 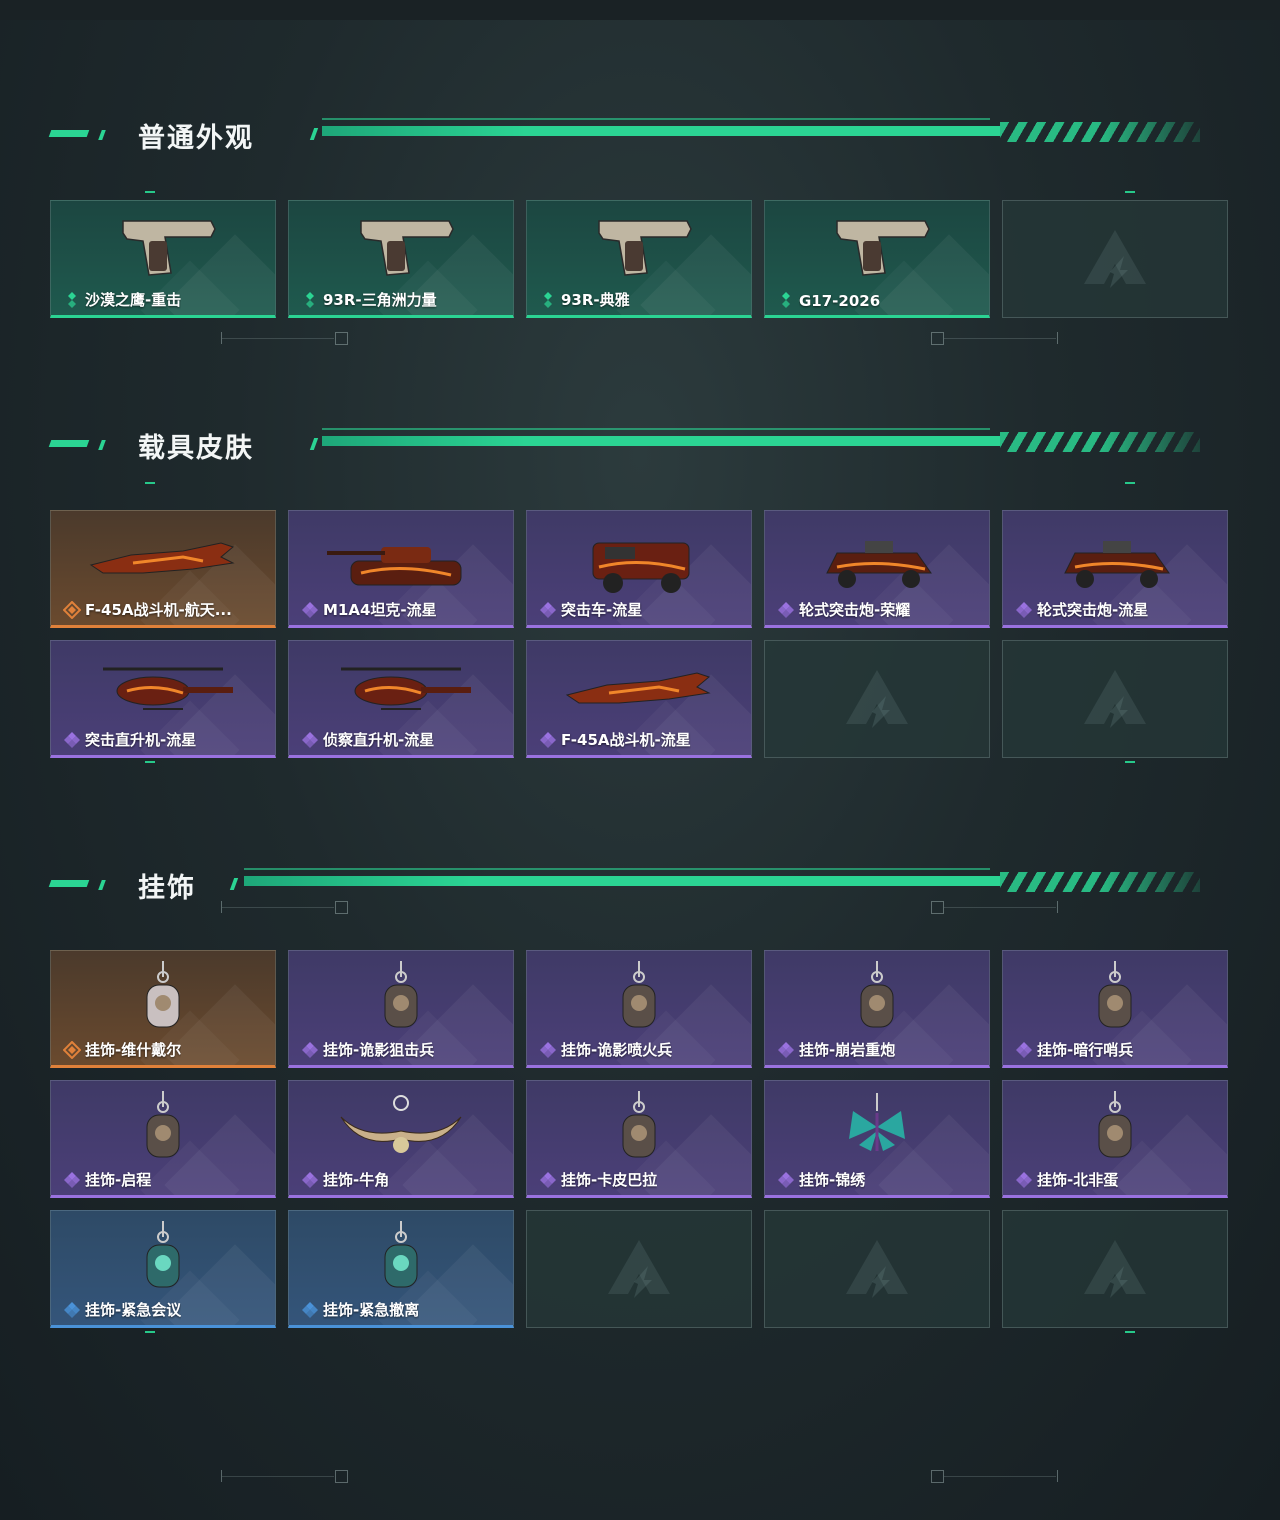 What do you see at coordinates (626, 740) in the screenshot?
I see `item-label: F-45A战斗机-流星` at bounding box center [626, 740].